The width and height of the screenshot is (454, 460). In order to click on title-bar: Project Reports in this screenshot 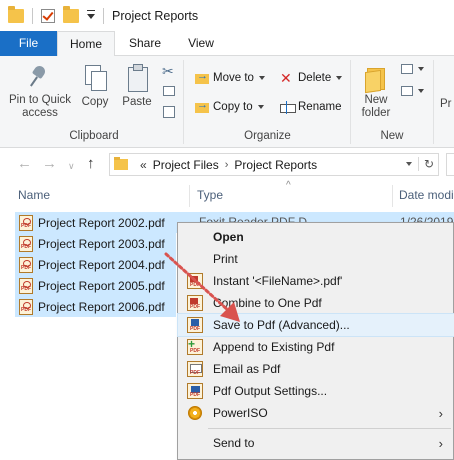, I will do `click(227, 15)`.